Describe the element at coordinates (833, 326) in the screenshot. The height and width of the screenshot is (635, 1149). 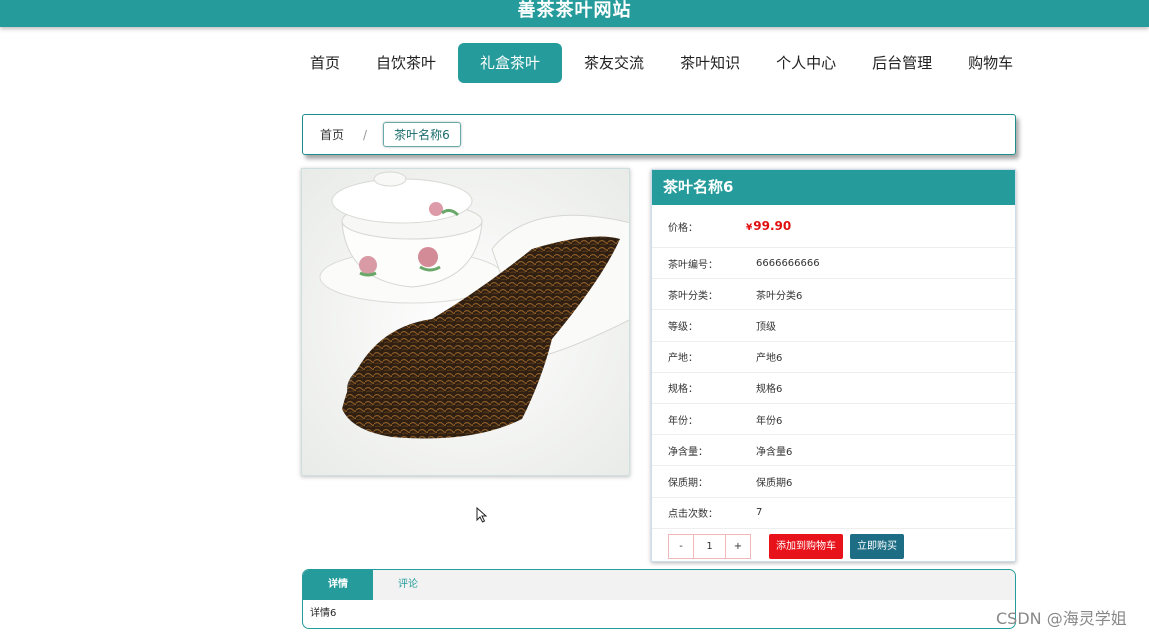
I see `attribute-row: 等级： 顶级` at that location.